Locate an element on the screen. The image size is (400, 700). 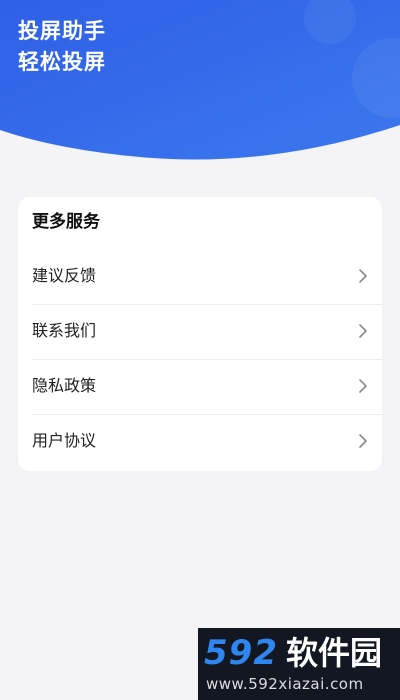
watermark-number: 592 is located at coordinates (241, 653).